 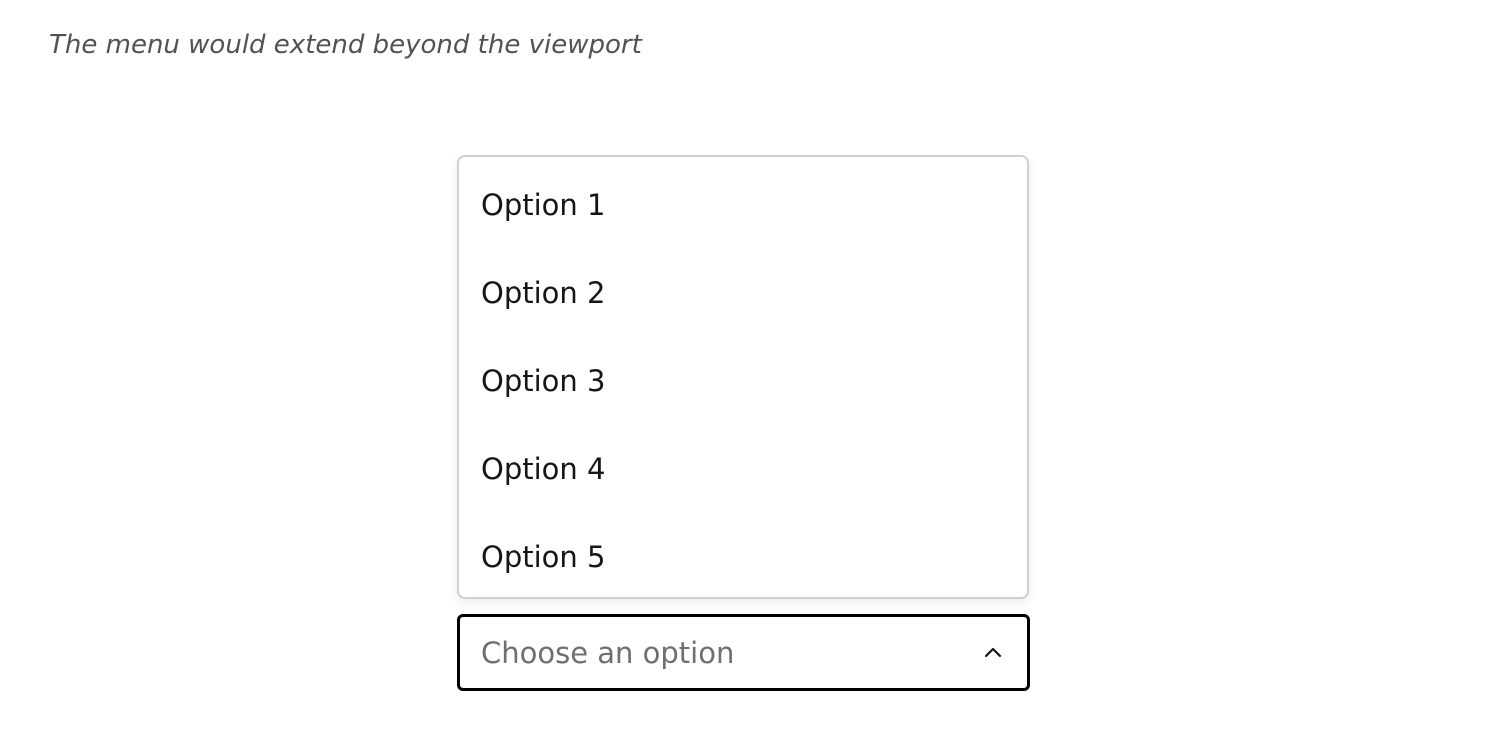 What do you see at coordinates (993, 653) in the screenshot?
I see `chevron-up-icon` at bounding box center [993, 653].